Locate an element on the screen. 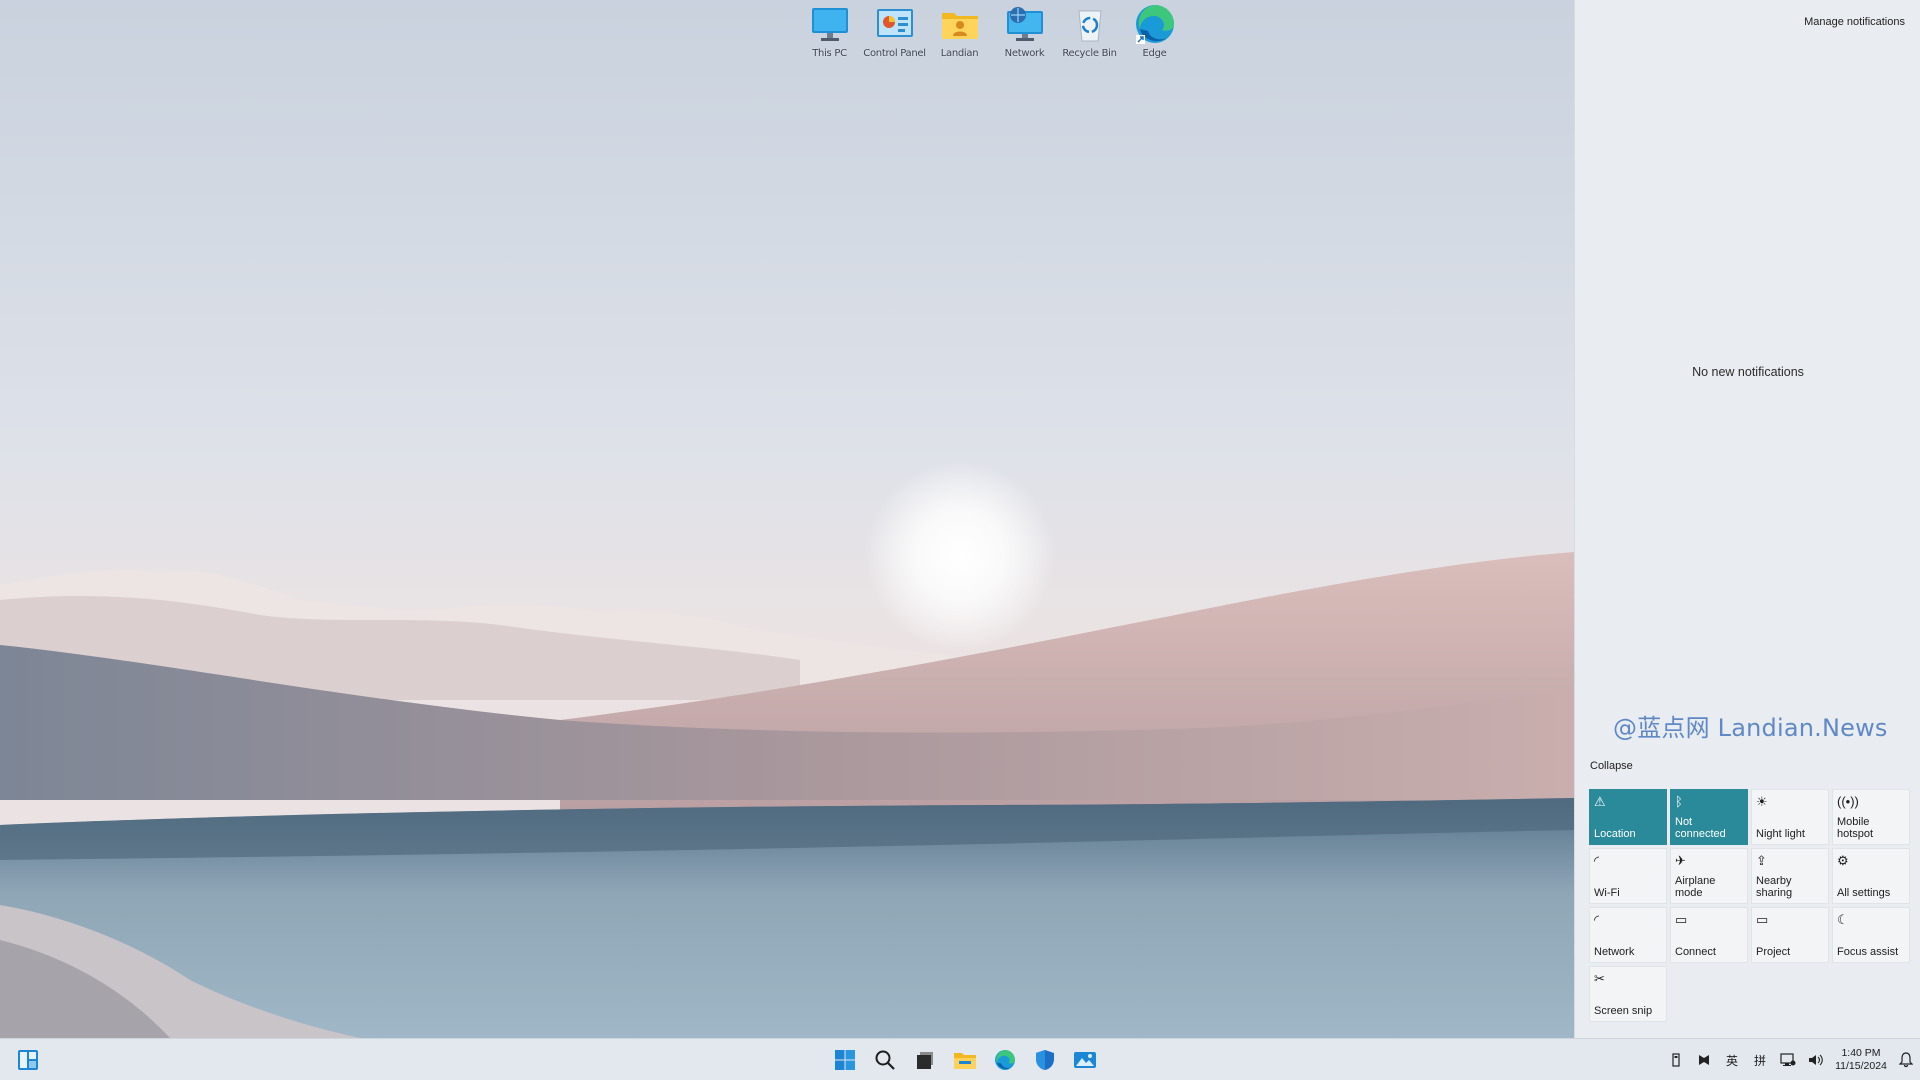 Image resolution: width=1920 pixels, height=1080 pixels. quick-action-label: Airplane mode is located at coordinates (1695, 887).